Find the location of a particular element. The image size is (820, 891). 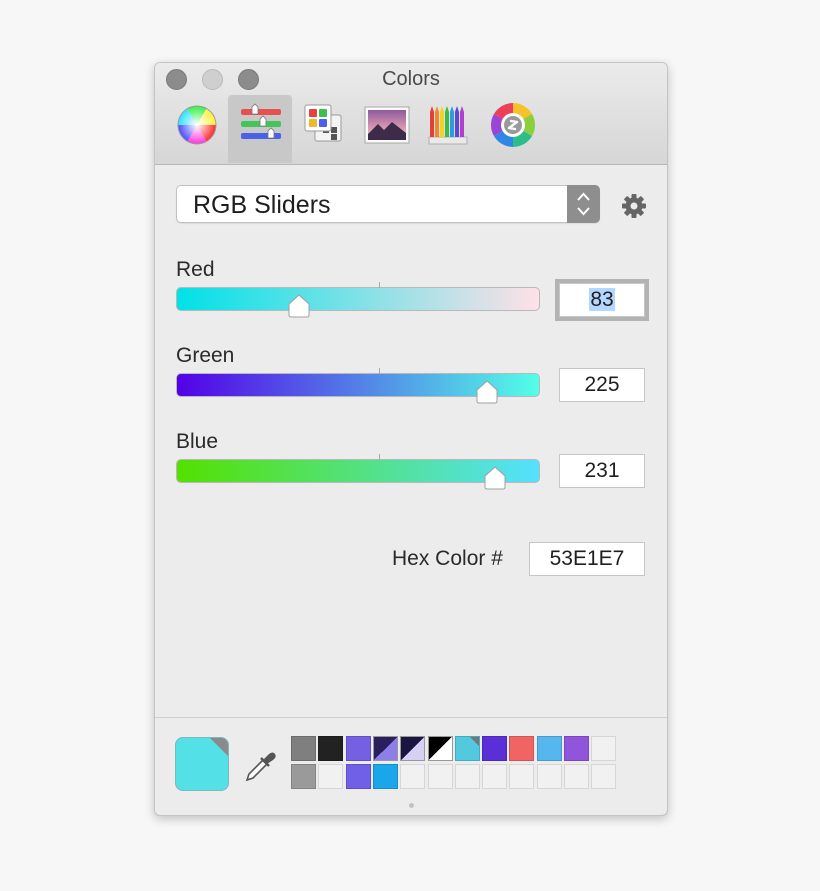

tab-pencils is located at coordinates (448, 129).